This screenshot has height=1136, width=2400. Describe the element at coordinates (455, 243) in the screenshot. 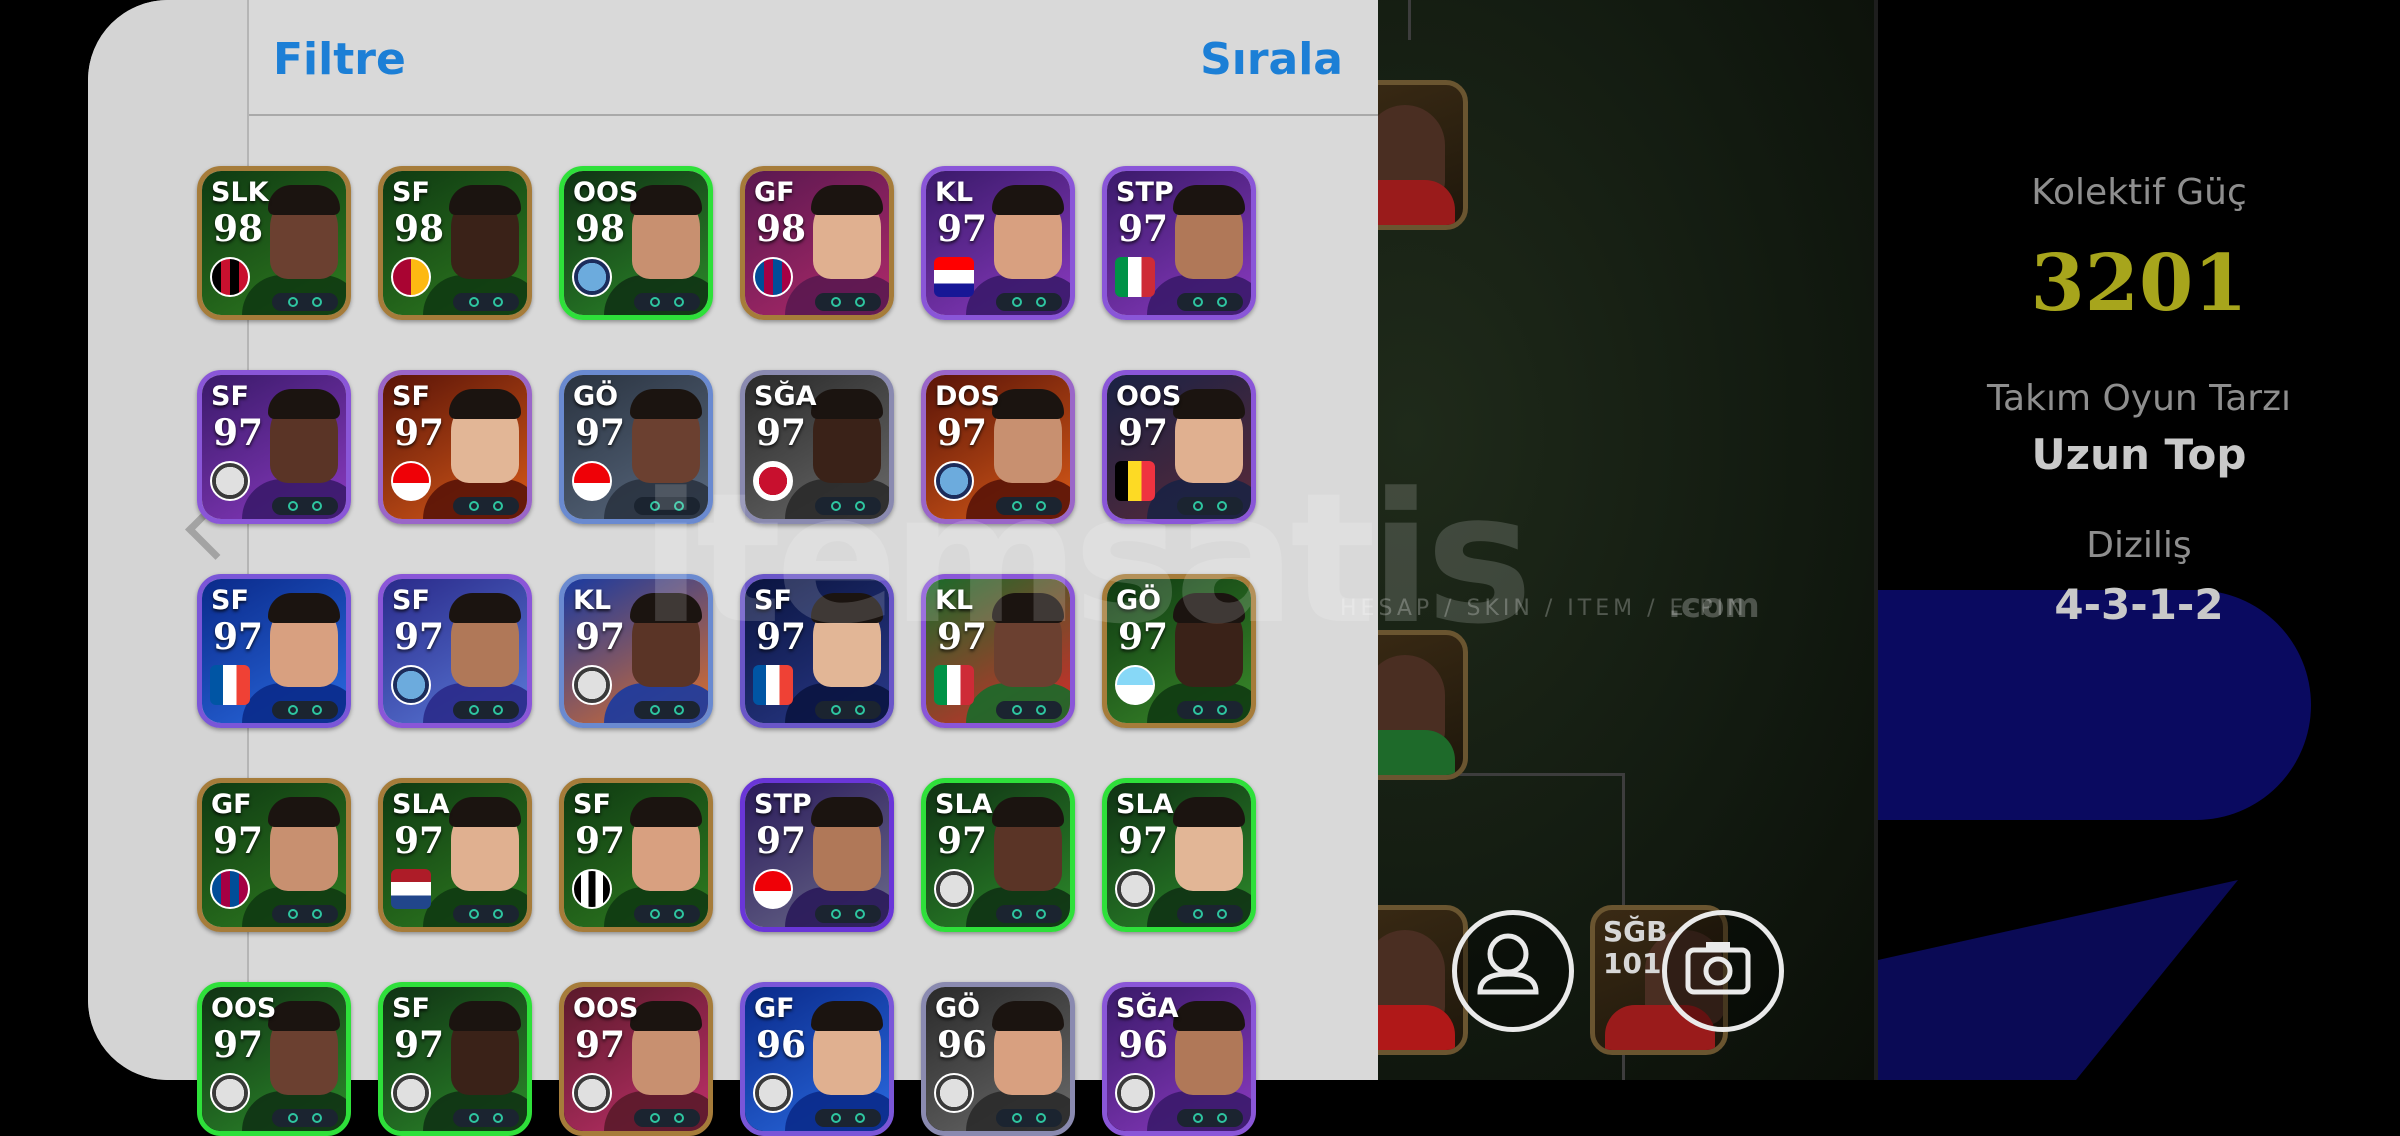

I see `player-card: SF 98` at that location.